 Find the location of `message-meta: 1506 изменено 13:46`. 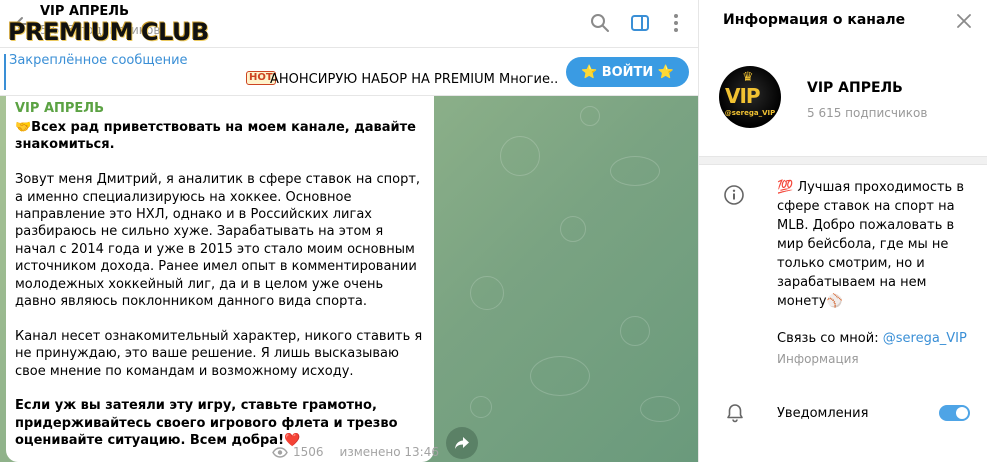

message-meta: 1506 изменено 13:46 is located at coordinates (355, 452).